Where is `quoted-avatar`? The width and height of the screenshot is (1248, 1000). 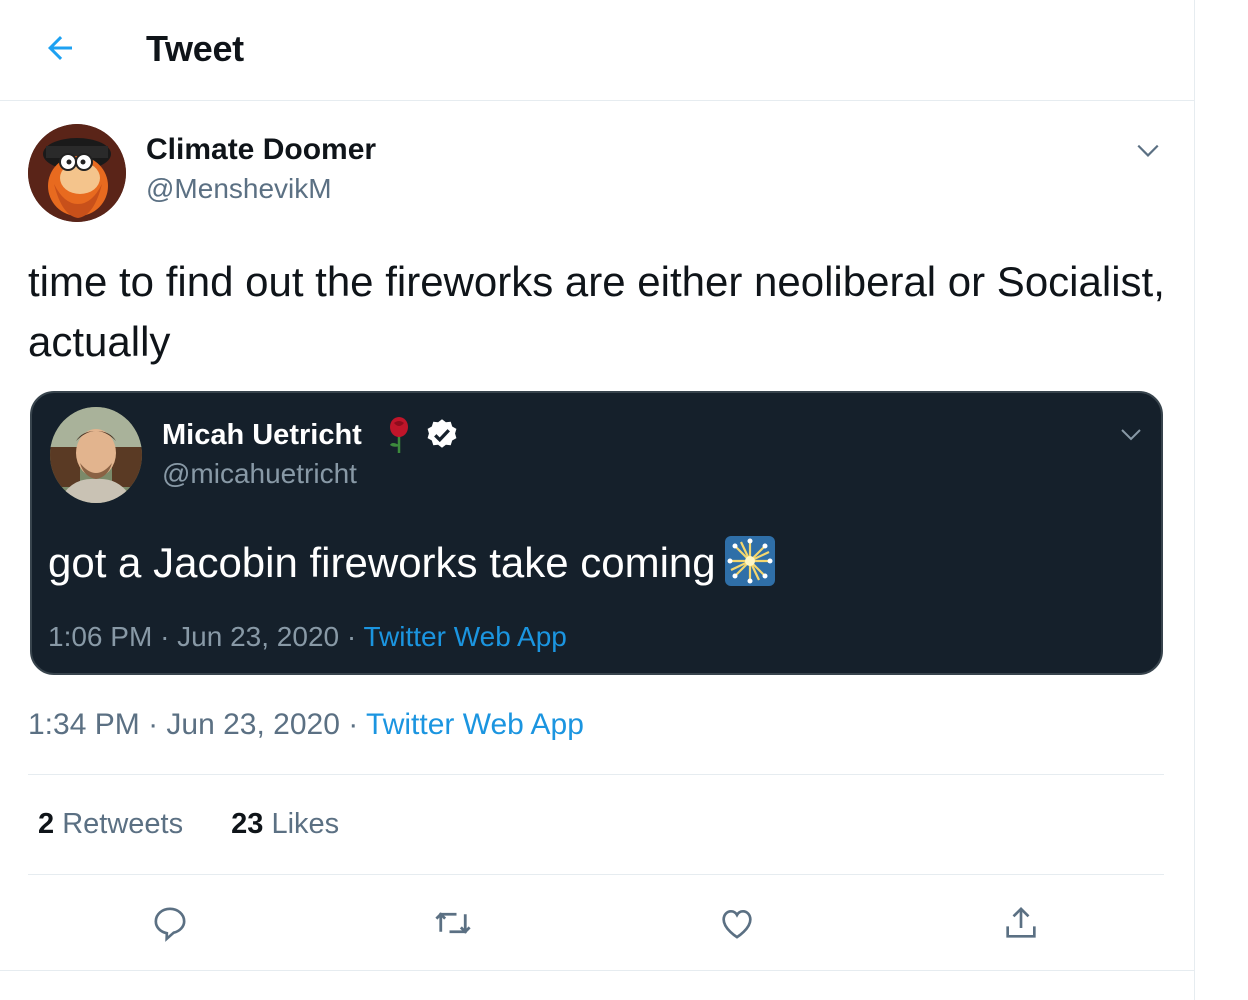 quoted-avatar is located at coordinates (96, 455).